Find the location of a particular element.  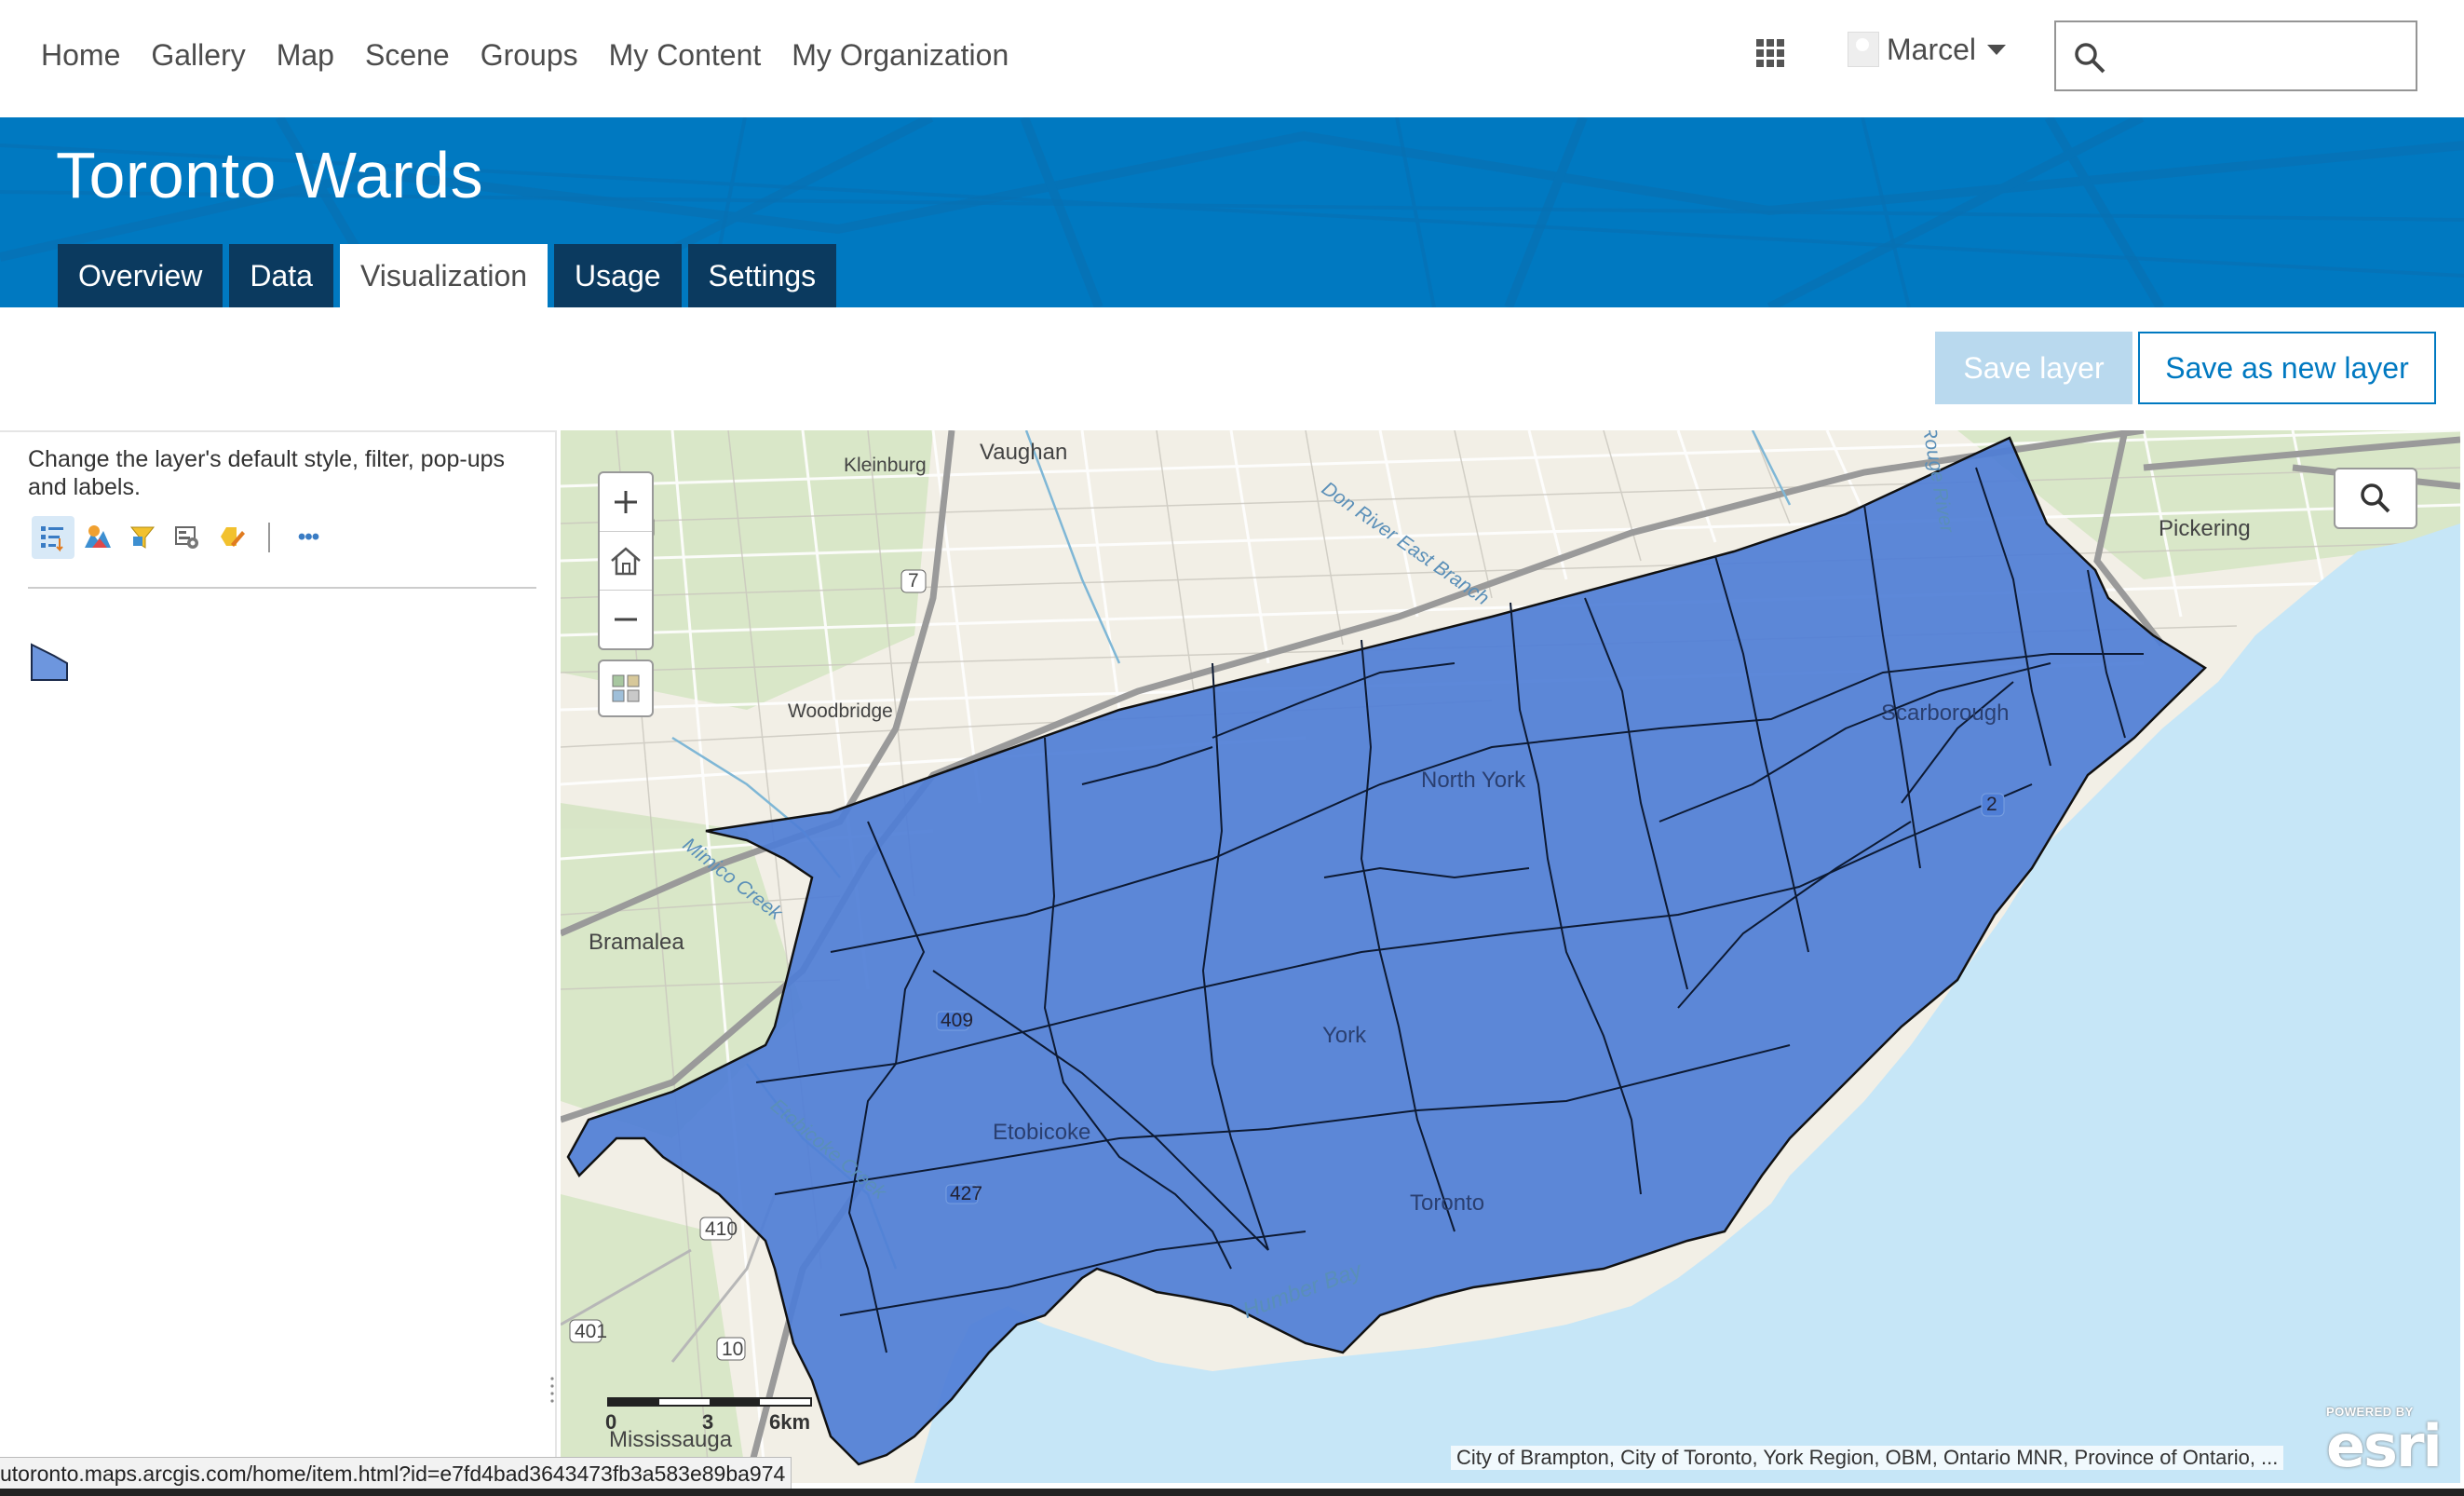

basemap-gallery-button is located at coordinates (626, 688).